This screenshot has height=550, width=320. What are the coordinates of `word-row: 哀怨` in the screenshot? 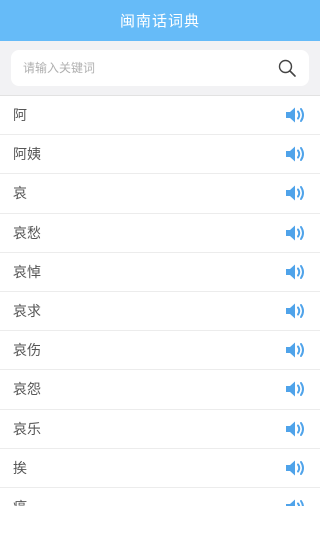 It's located at (160, 390).